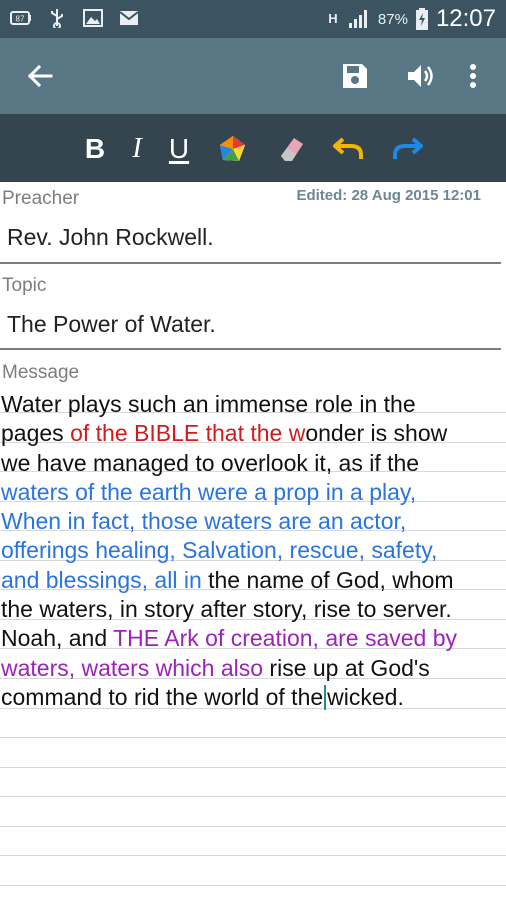  What do you see at coordinates (41, 198) in the screenshot?
I see `preacher-label: Preacher` at bounding box center [41, 198].